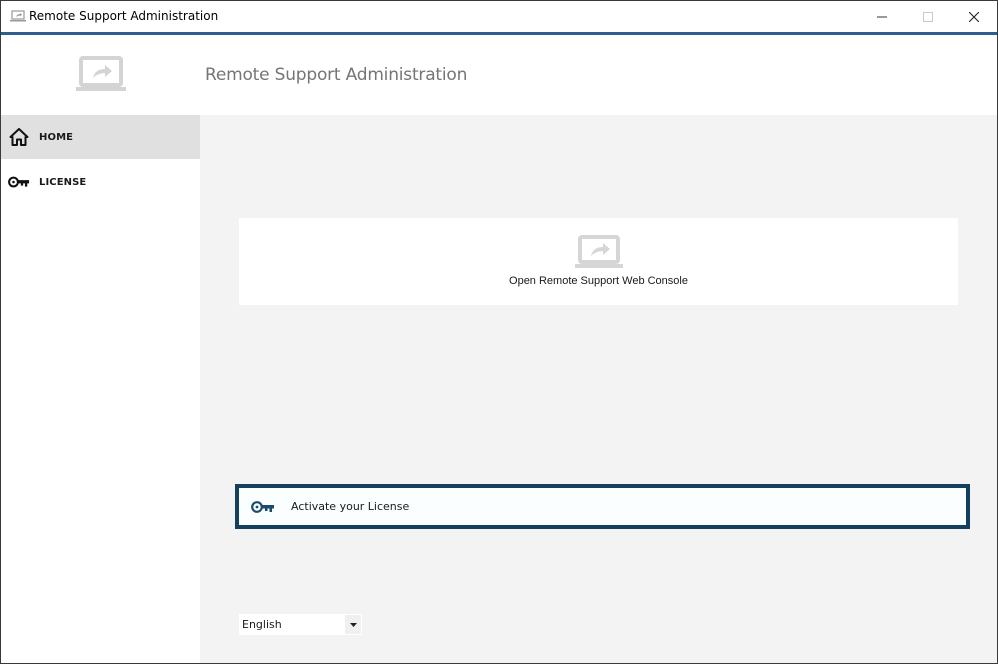 The width and height of the screenshot is (998, 664). What do you see at coordinates (19, 137) in the screenshot?
I see `home-icon` at bounding box center [19, 137].